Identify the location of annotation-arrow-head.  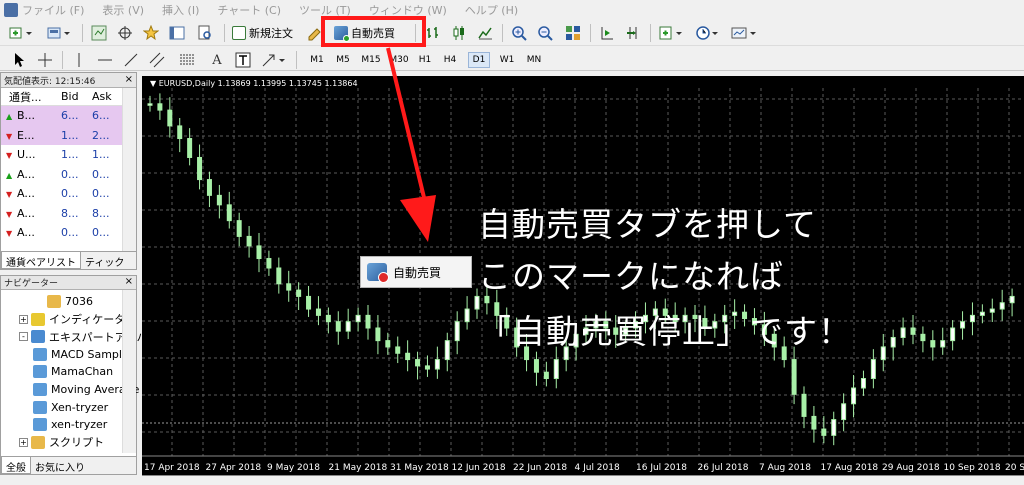
(418, 218).